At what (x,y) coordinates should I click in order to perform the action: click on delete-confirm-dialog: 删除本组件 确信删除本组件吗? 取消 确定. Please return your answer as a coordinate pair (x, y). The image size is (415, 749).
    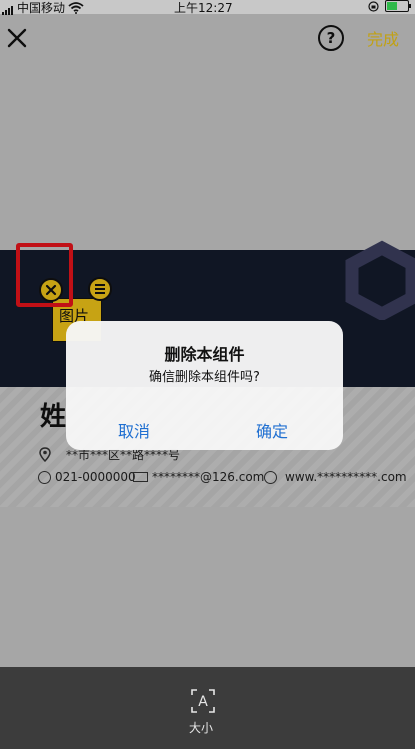
    Looking at the image, I should click on (204, 385).